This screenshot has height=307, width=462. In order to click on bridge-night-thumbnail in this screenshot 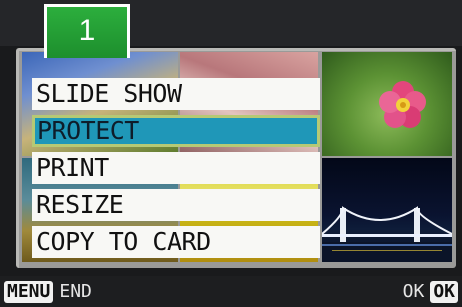, I will do `click(387, 210)`.